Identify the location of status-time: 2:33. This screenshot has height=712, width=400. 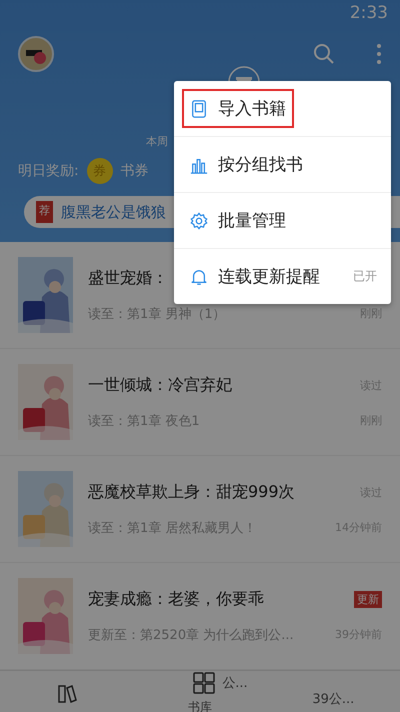
(369, 13).